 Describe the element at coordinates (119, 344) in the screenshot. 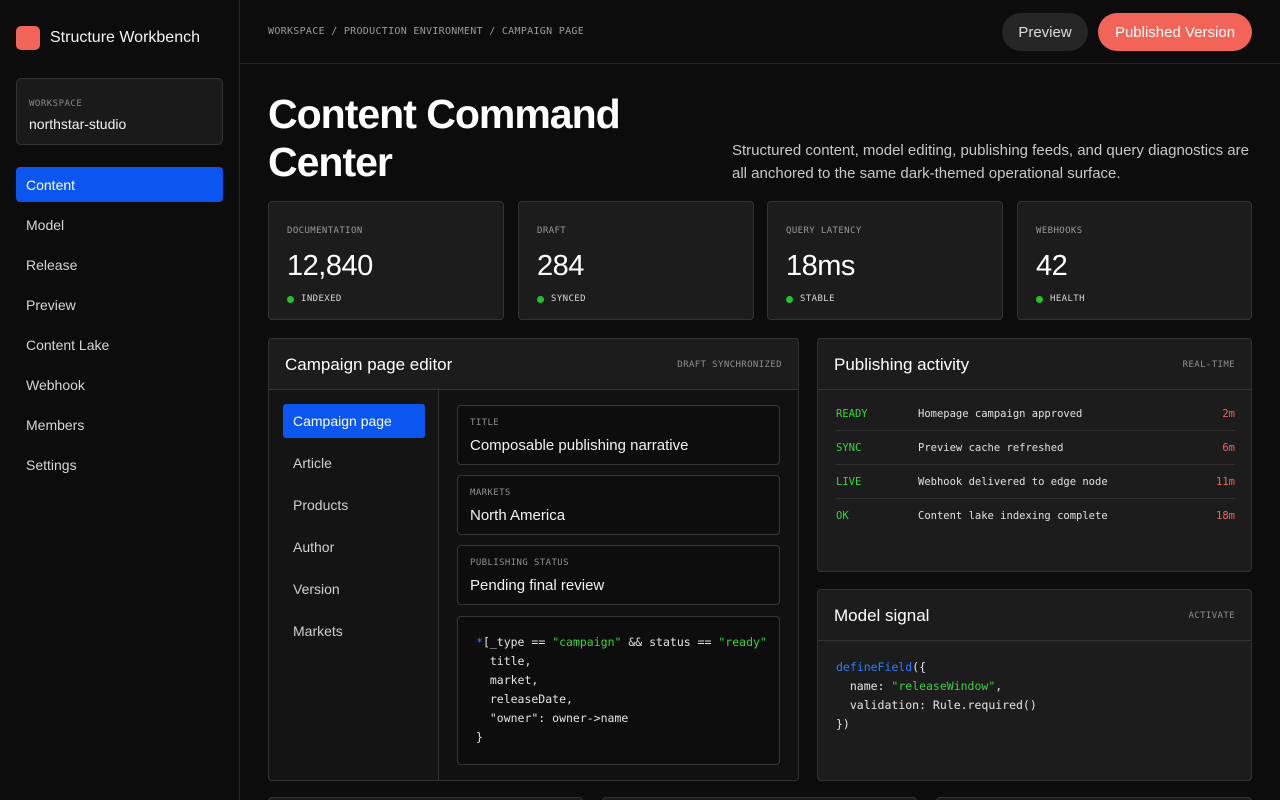

I see `sidebar-item-content-lake: Content Lake` at that location.